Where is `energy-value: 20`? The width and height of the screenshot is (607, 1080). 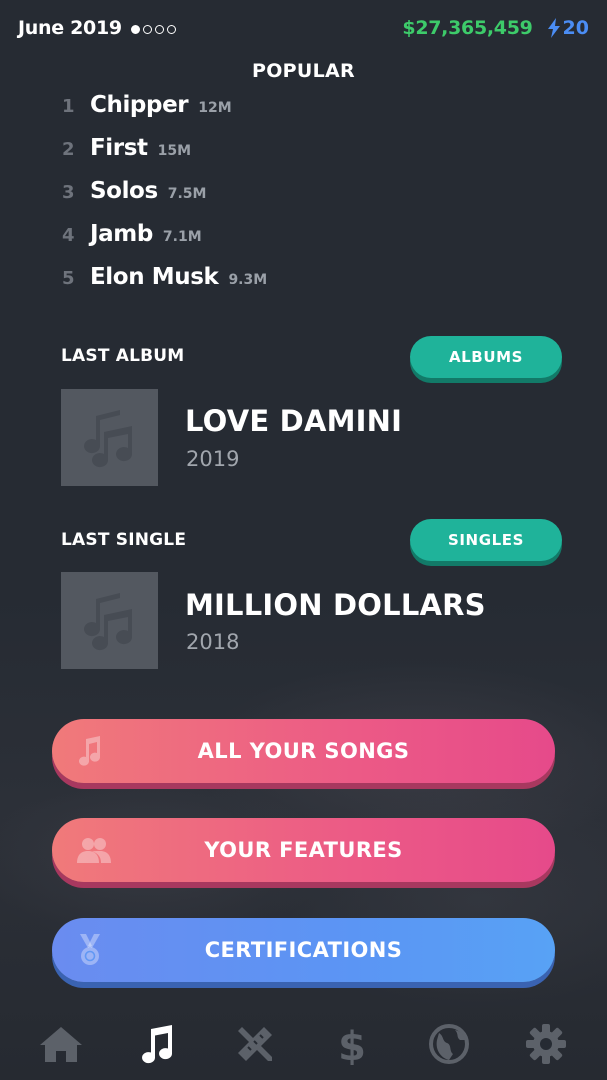
energy-value: 20 is located at coordinates (575, 28).